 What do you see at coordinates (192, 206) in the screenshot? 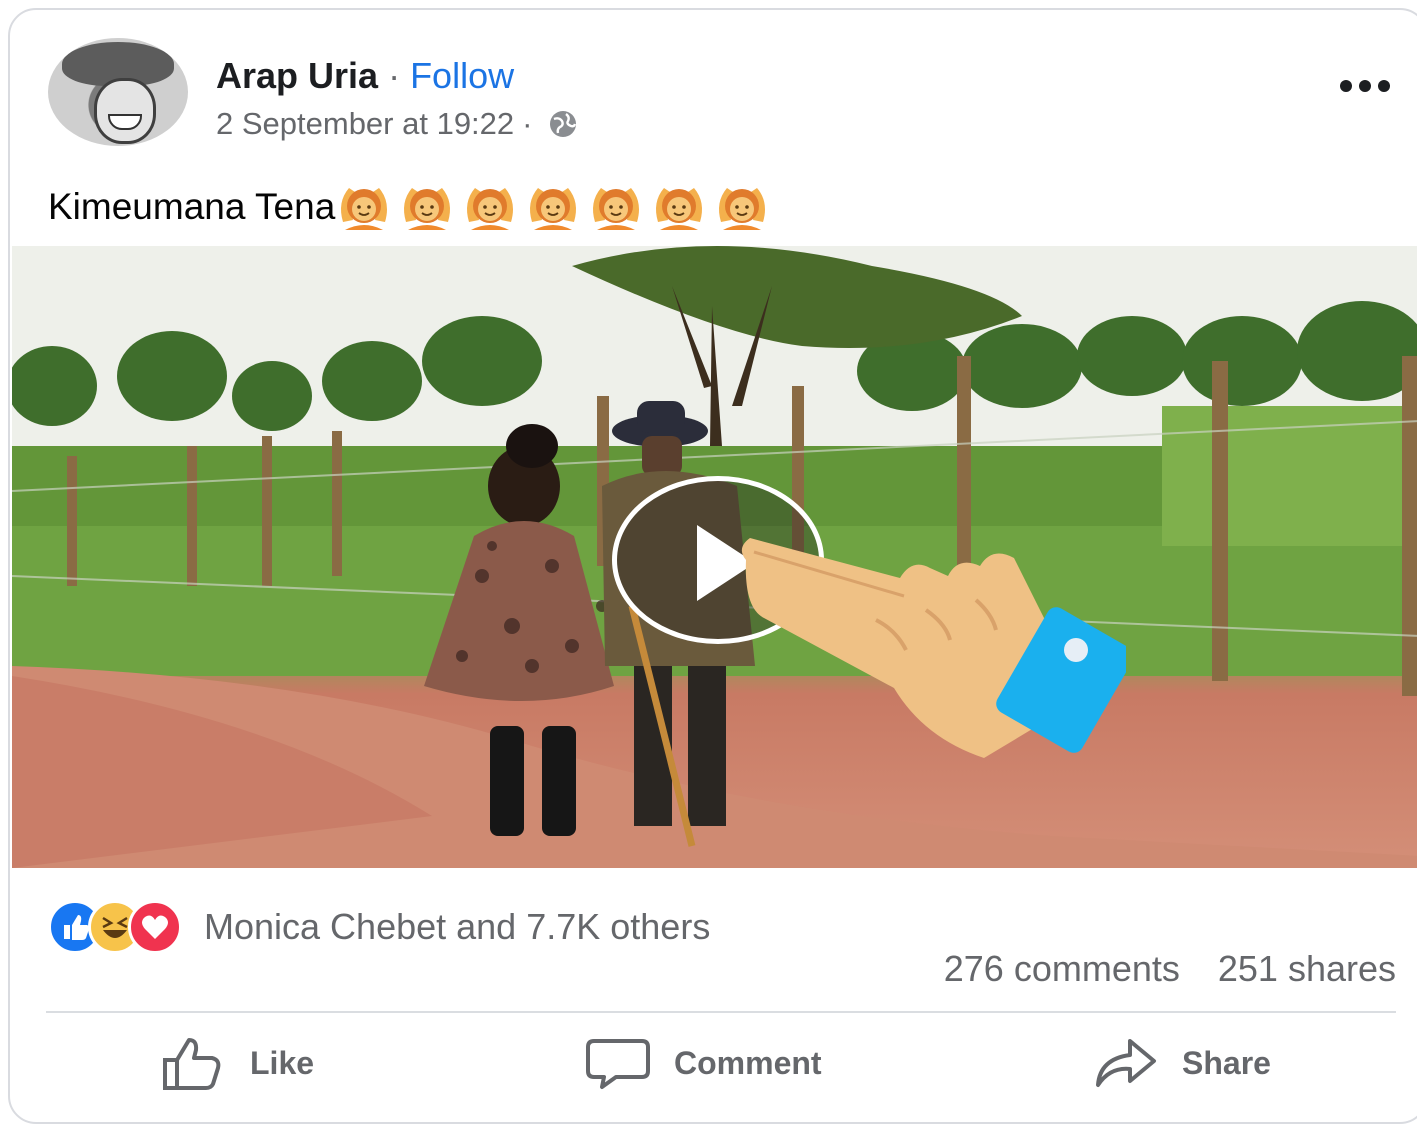
I see `post-caption: Kimeumana Tena` at bounding box center [192, 206].